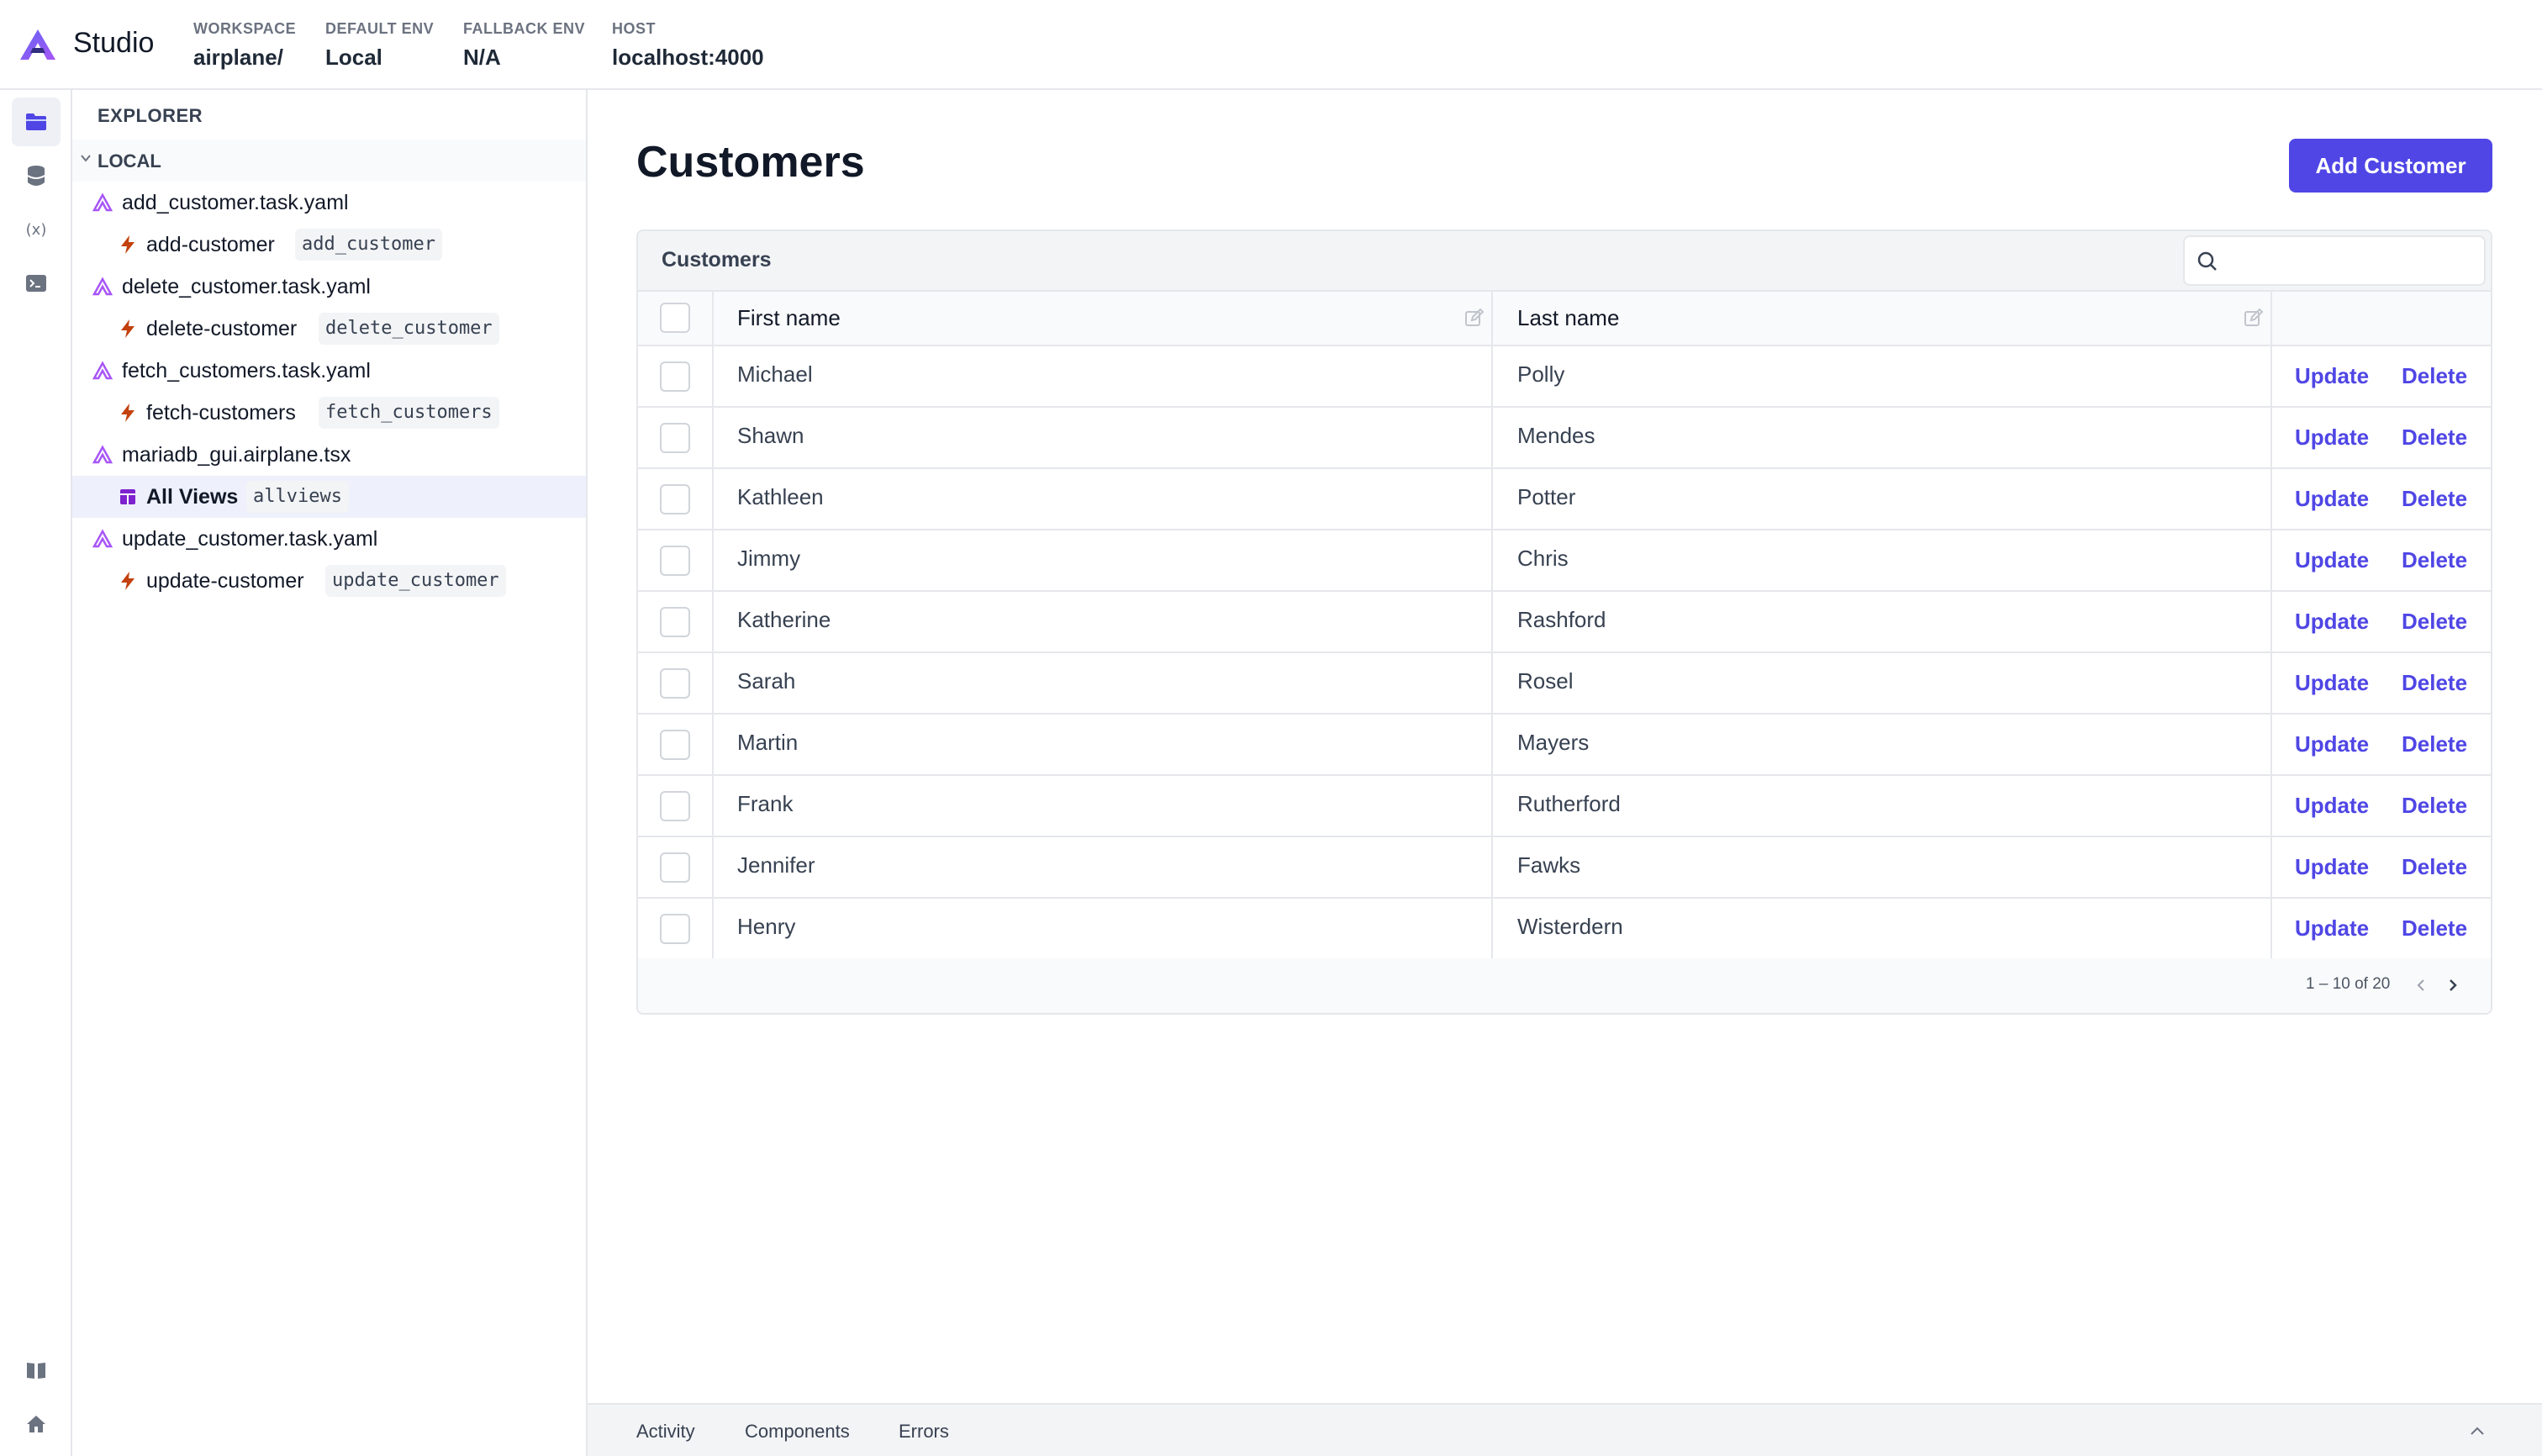 The height and width of the screenshot is (1456, 2542). Describe the element at coordinates (1556, 435) in the screenshot. I see `cell-last-name: Mendes` at that location.